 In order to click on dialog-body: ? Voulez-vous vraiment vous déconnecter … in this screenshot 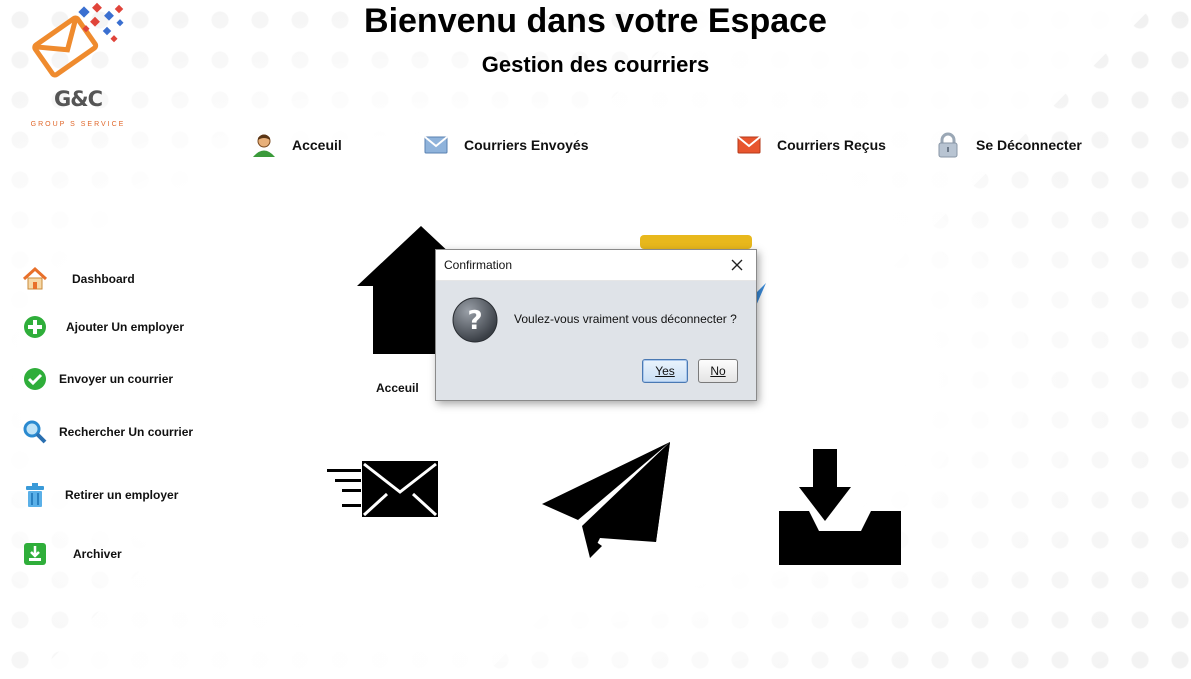, I will do `click(596, 340)`.